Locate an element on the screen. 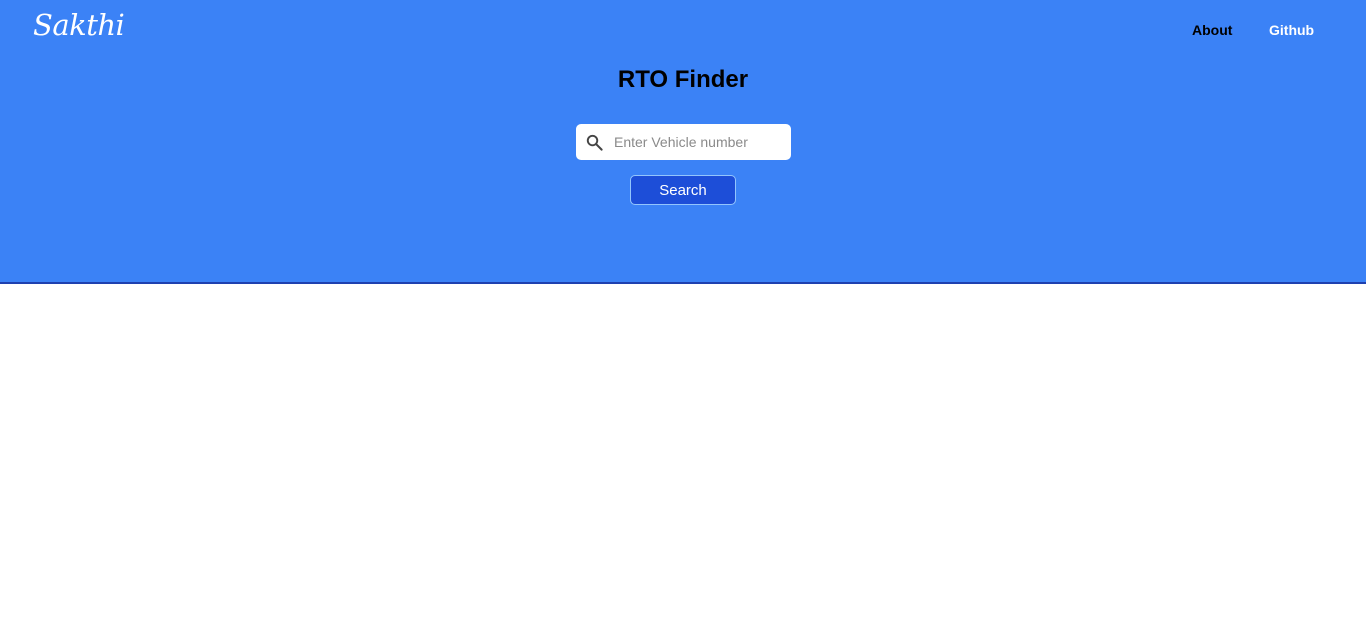 The width and height of the screenshot is (1366, 643). vehicle-number-input is located at coordinates (699, 142).